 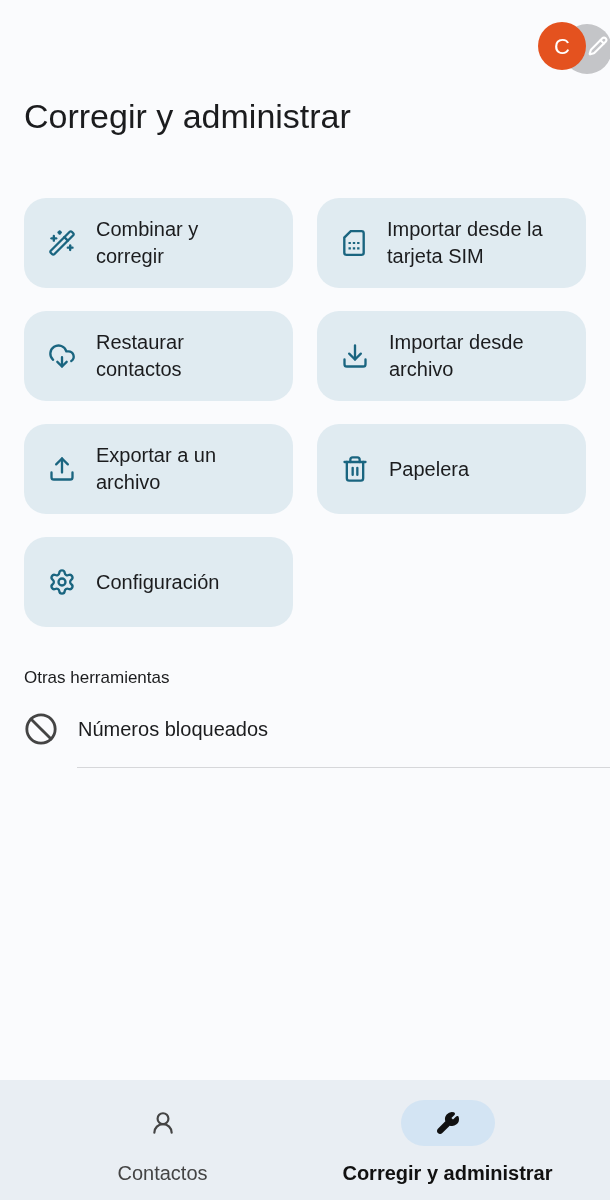 What do you see at coordinates (447, 1123) in the screenshot?
I see `wrench-icon` at bounding box center [447, 1123].